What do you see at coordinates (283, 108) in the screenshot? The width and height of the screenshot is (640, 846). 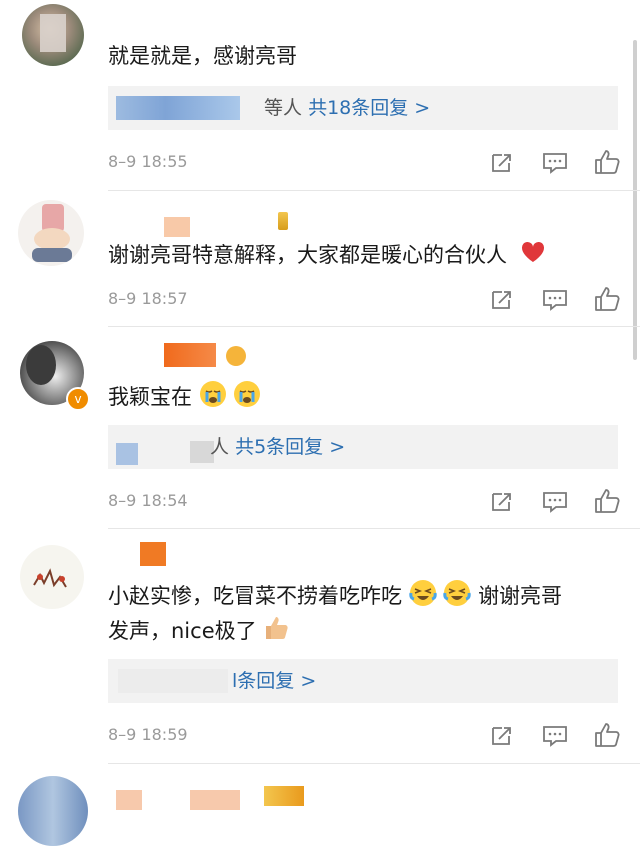 I see `reply-prefix: 等人` at bounding box center [283, 108].